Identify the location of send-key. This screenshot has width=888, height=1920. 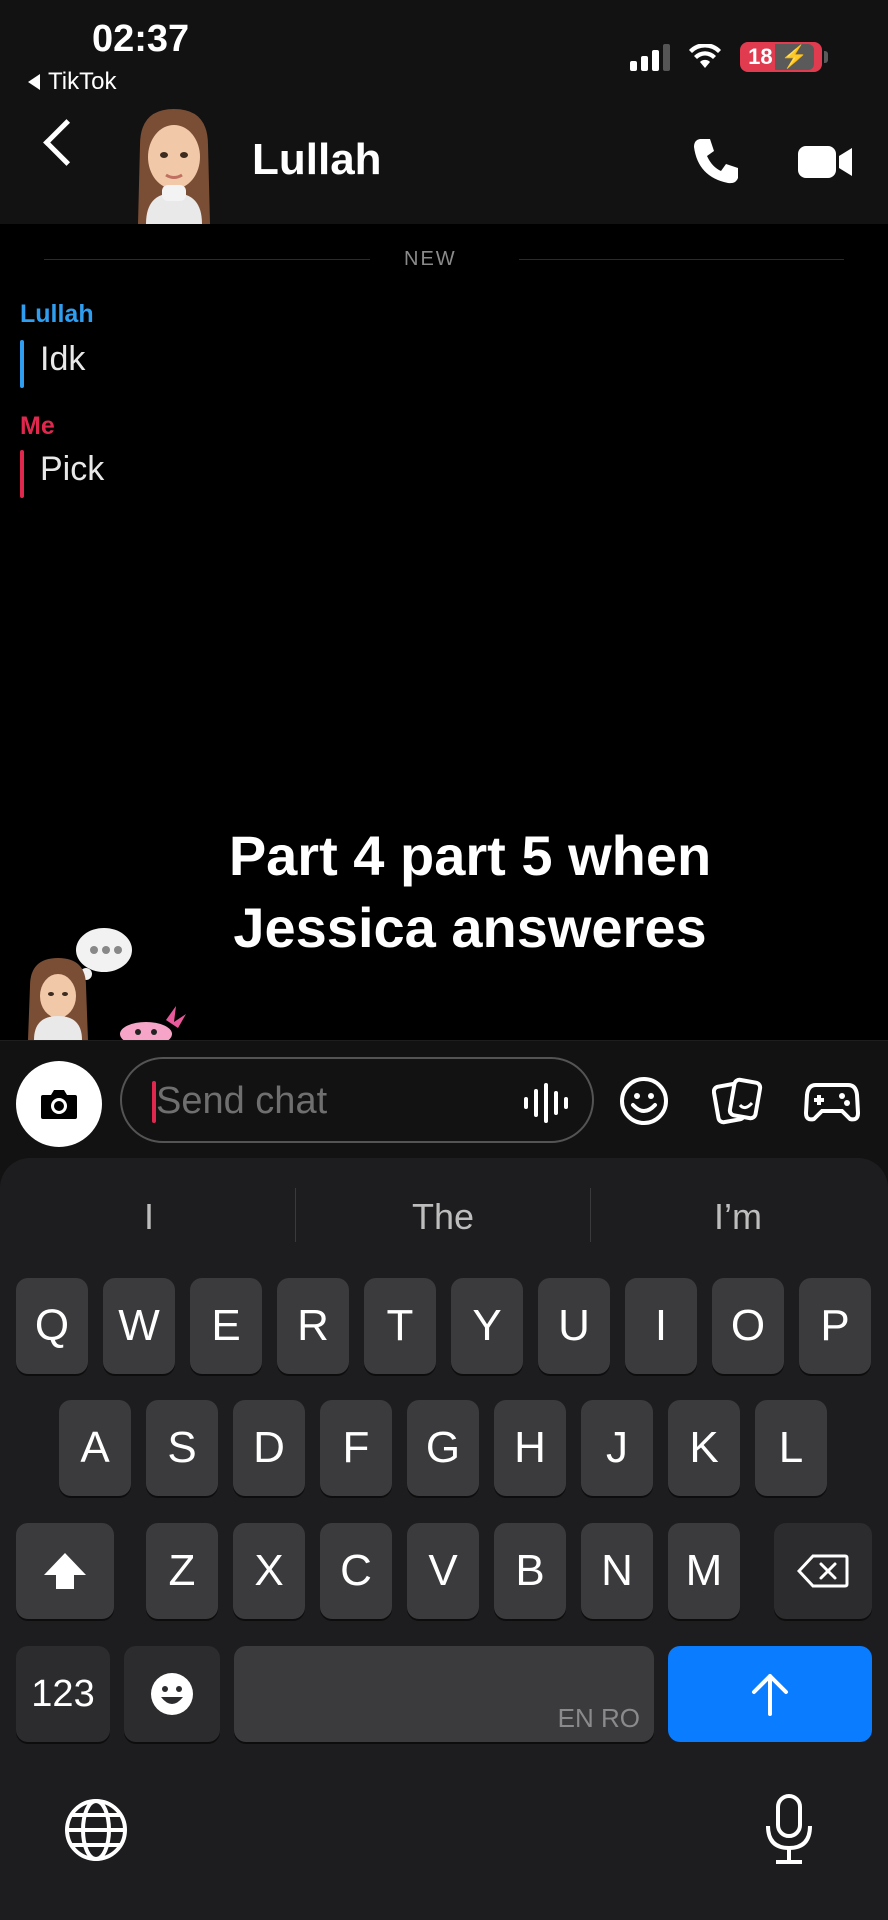
(770, 1694).